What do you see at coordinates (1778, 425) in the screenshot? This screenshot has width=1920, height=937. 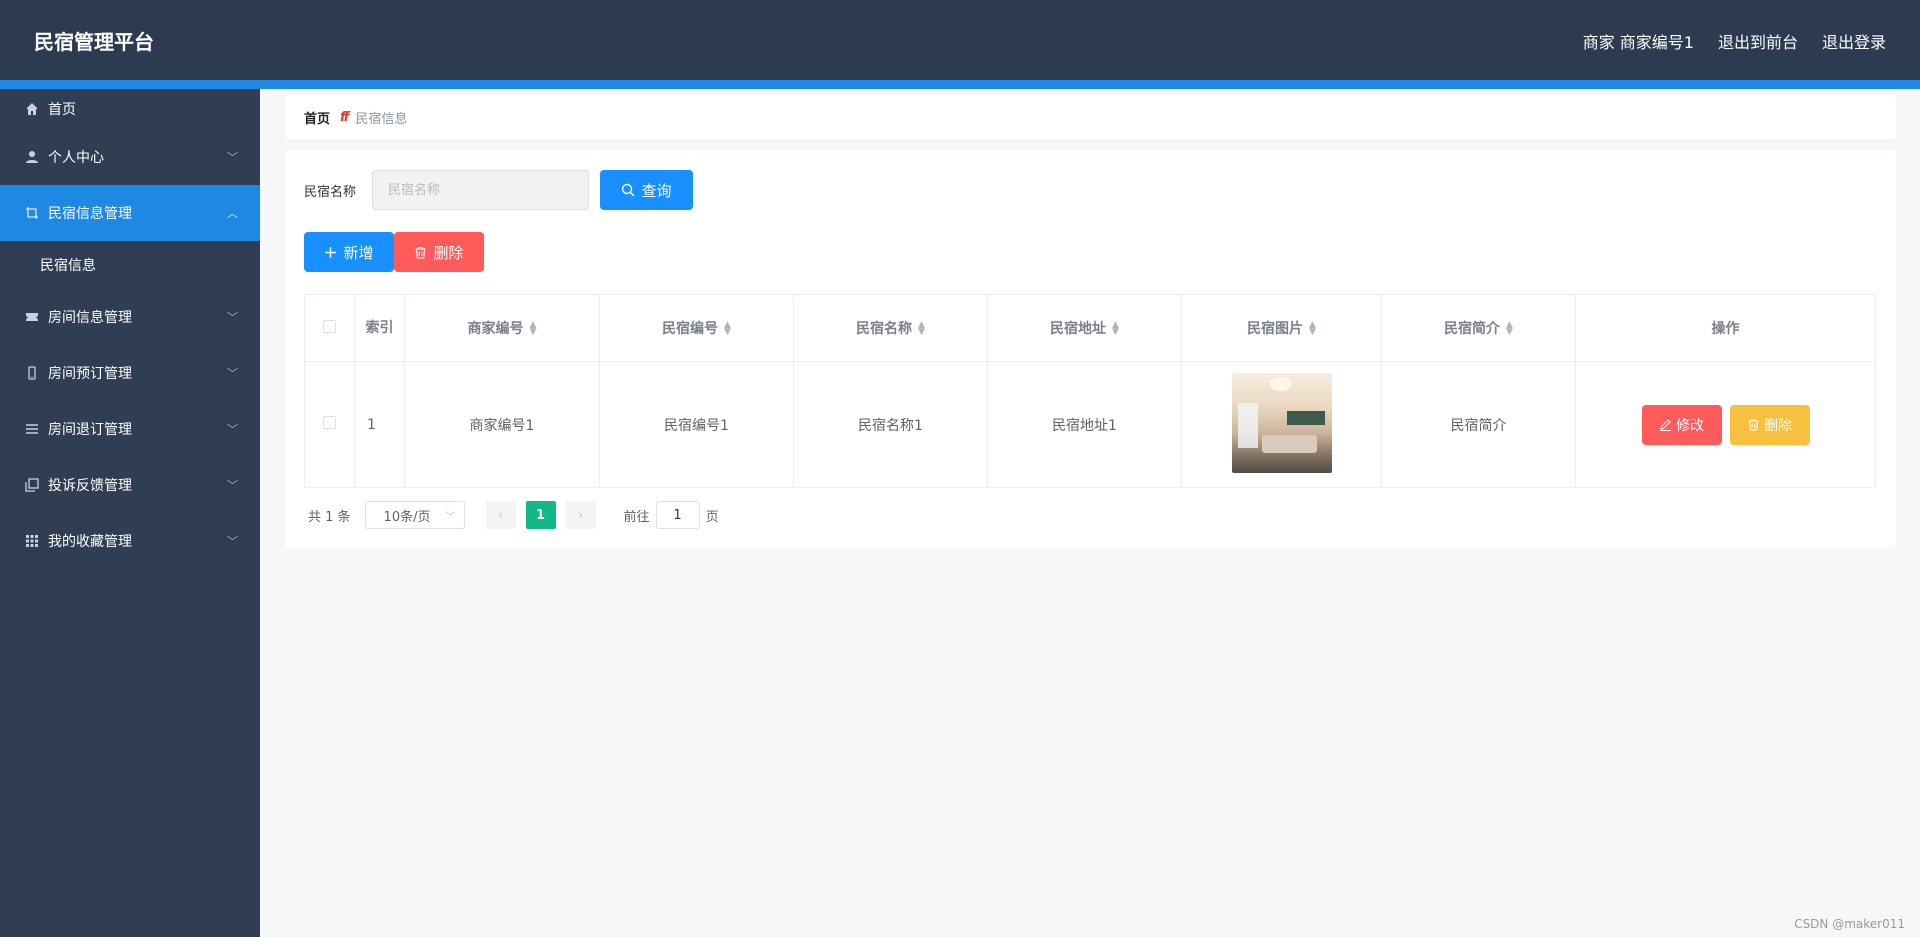 I see `row-delete-button-label: 删除` at bounding box center [1778, 425].